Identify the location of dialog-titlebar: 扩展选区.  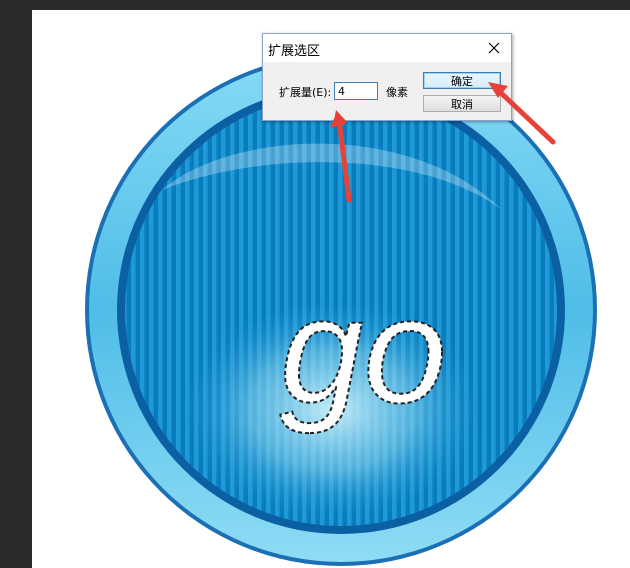
(387, 48).